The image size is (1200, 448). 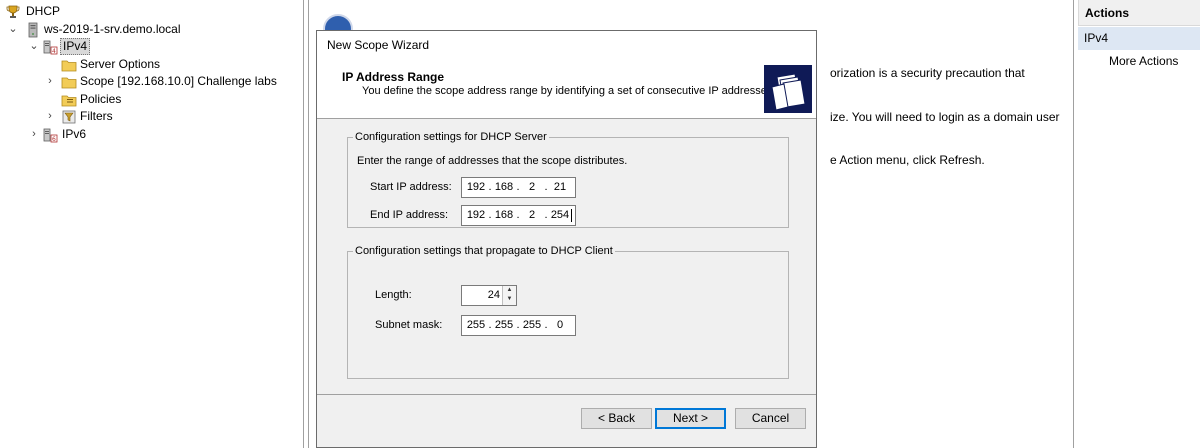 What do you see at coordinates (54, 51) in the screenshot?
I see `svg-text: 4` at bounding box center [54, 51].